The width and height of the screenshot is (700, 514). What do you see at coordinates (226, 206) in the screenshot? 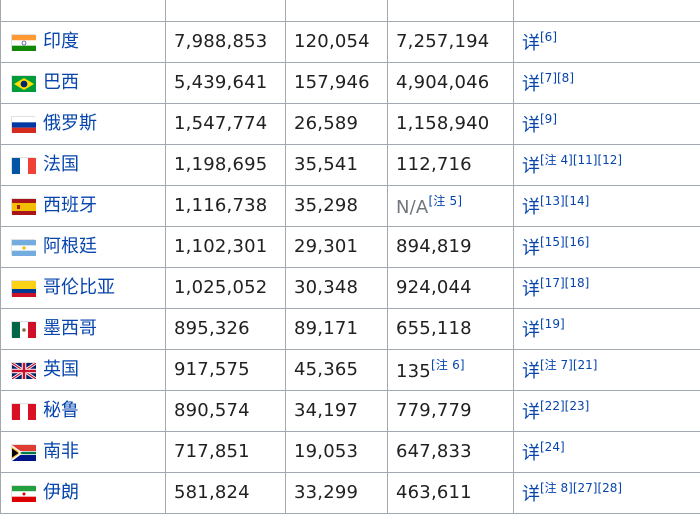
I see `cases-cell: 1,116,738` at bounding box center [226, 206].